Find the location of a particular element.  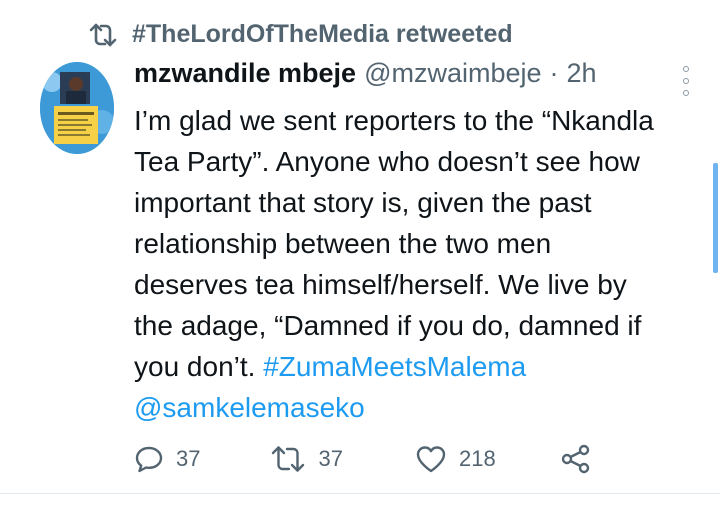

divider is located at coordinates (360, 493).